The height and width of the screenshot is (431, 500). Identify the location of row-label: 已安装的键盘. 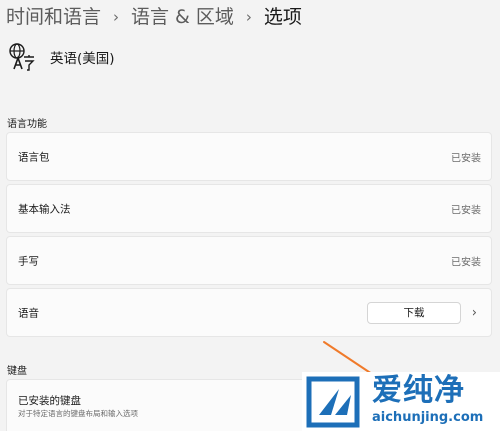
(49, 401).